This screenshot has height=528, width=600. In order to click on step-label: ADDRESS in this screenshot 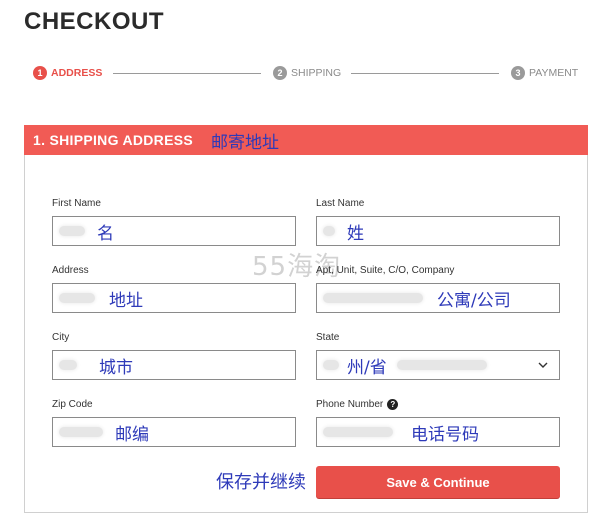, I will do `click(77, 73)`.